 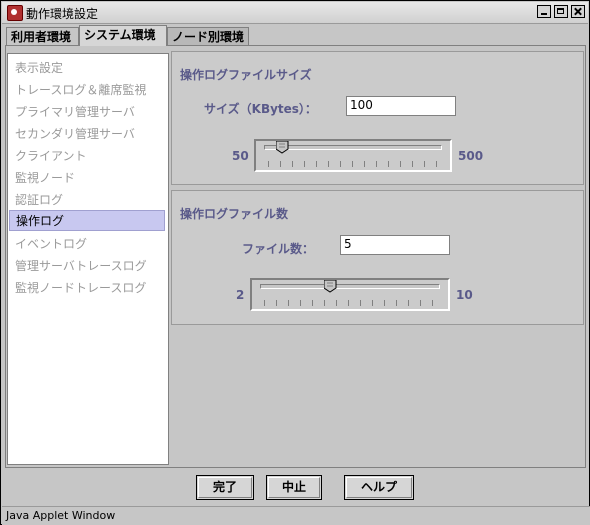 What do you see at coordinates (123, 35) in the screenshot?
I see `tab-system-env: システム環境` at bounding box center [123, 35].